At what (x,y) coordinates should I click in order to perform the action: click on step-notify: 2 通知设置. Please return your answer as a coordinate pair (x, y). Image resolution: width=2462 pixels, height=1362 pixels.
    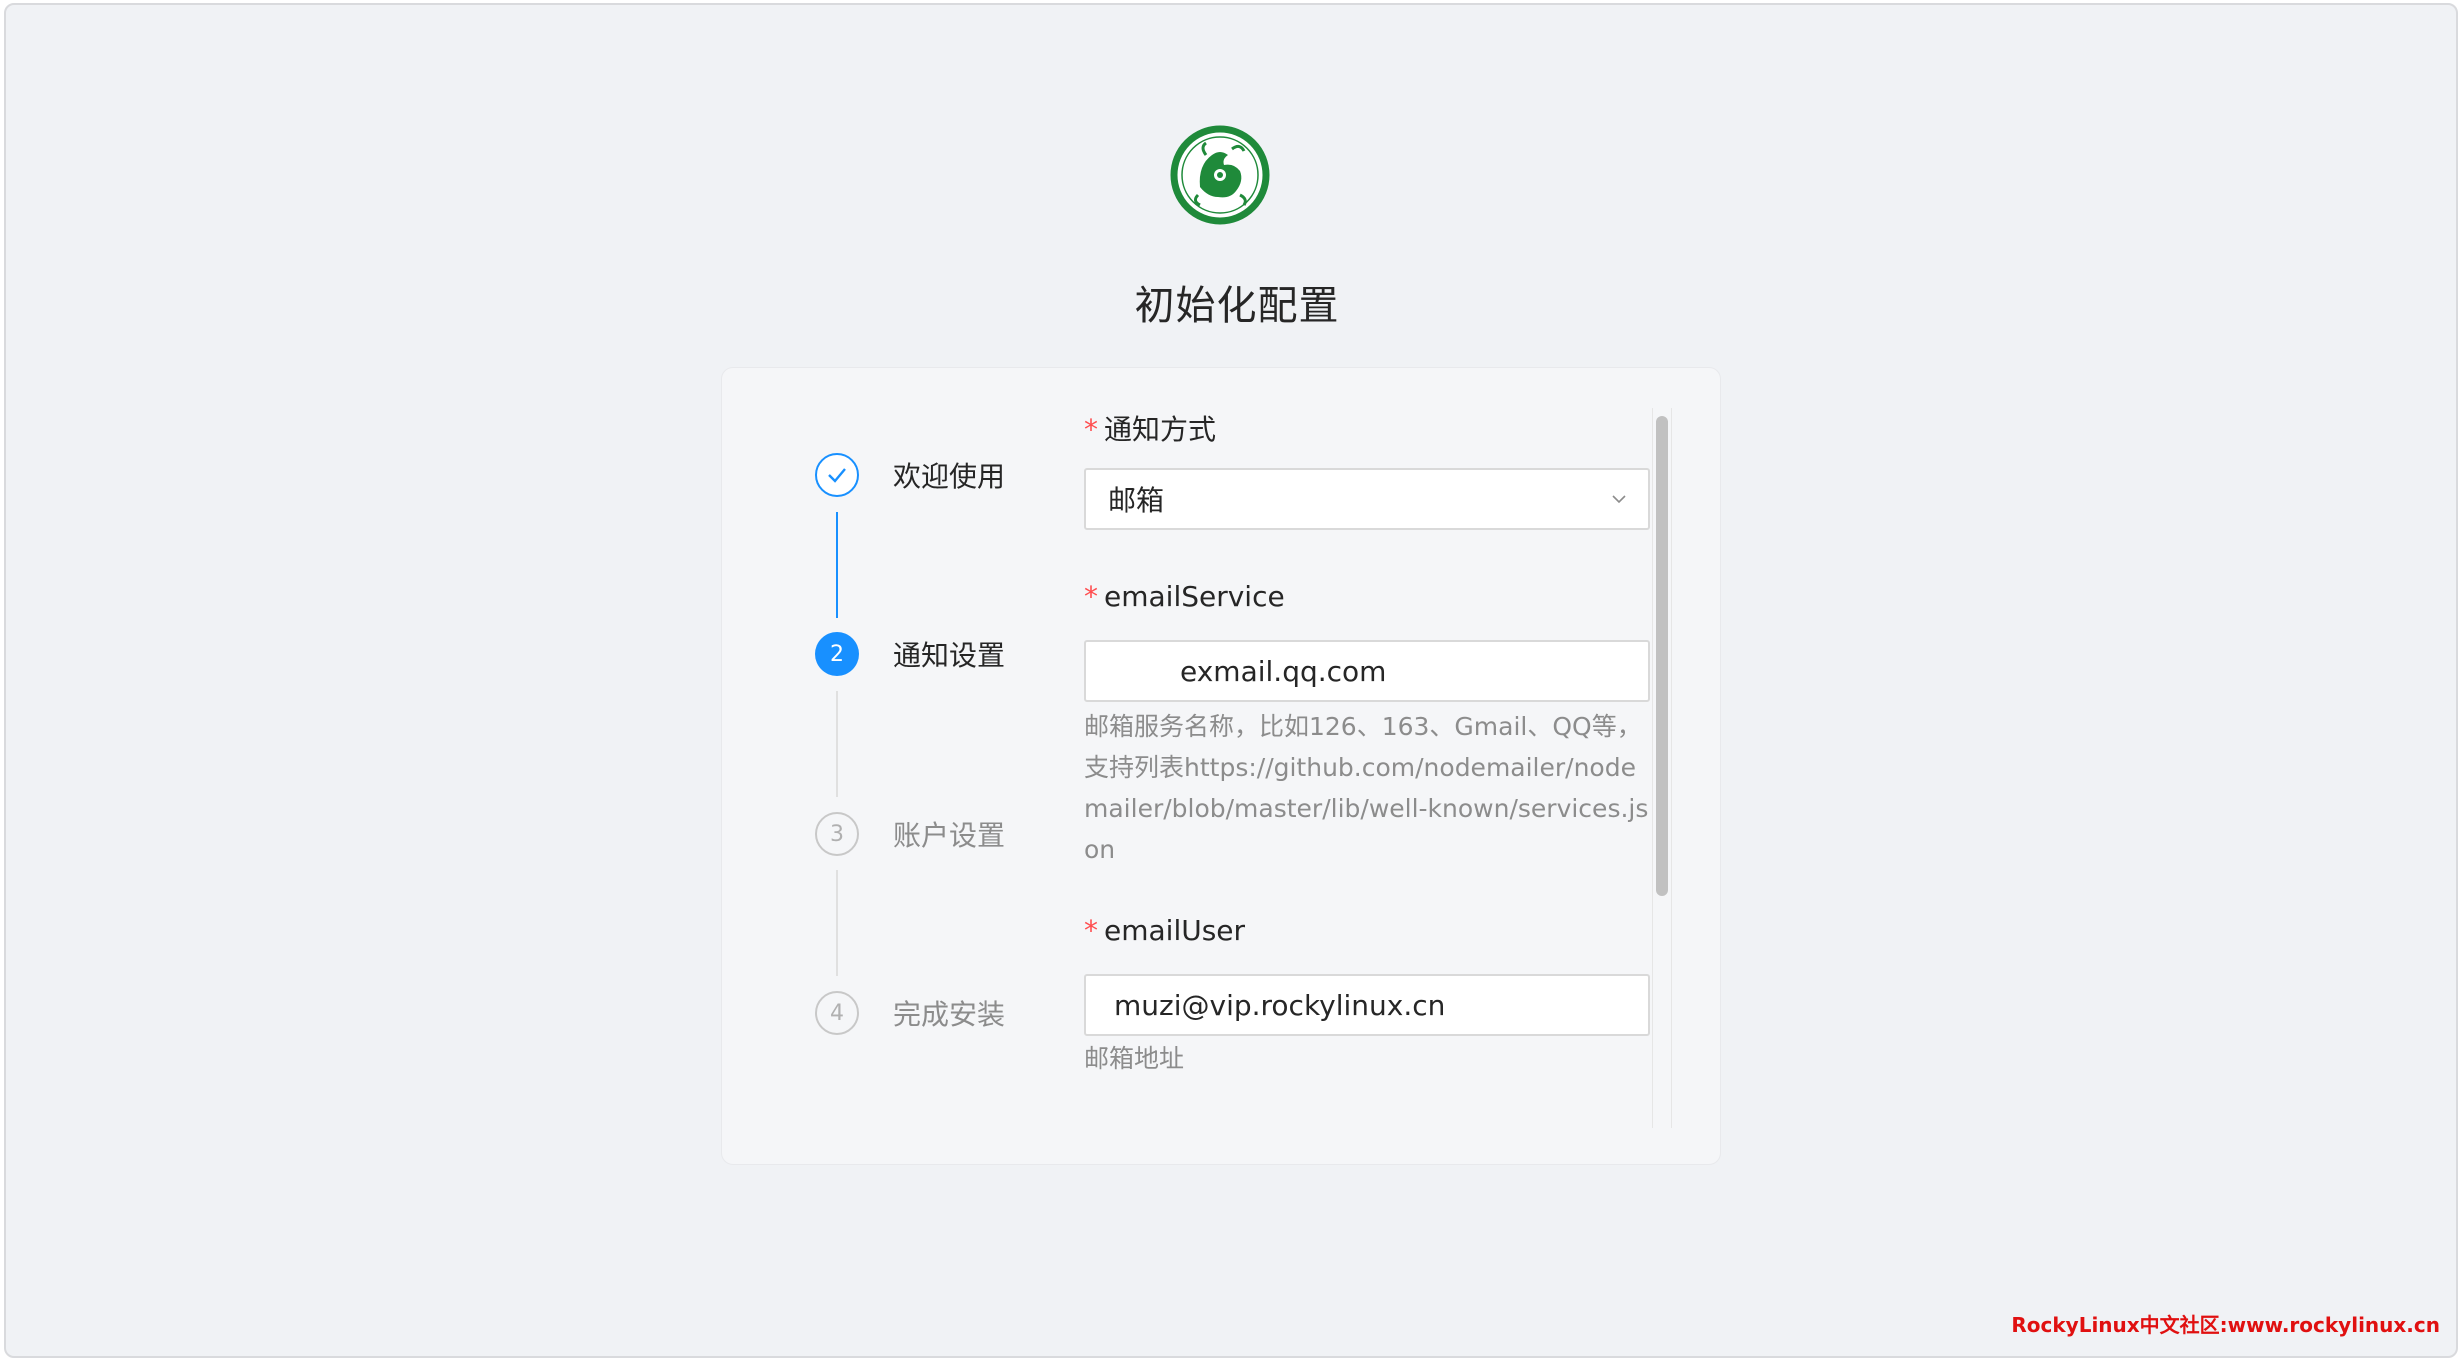
    Looking at the image, I should click on (910, 654).